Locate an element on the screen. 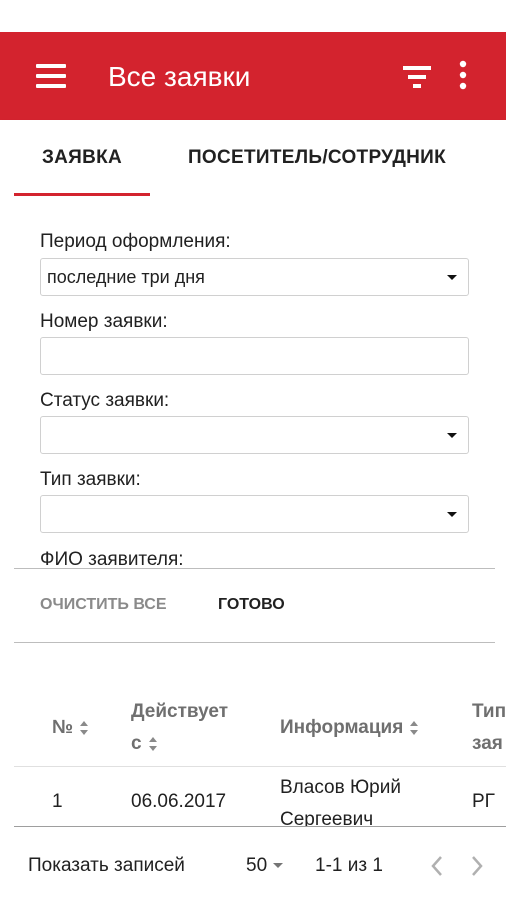 The image size is (506, 900). page-range-text: 1-1 из 1 is located at coordinates (349, 865).